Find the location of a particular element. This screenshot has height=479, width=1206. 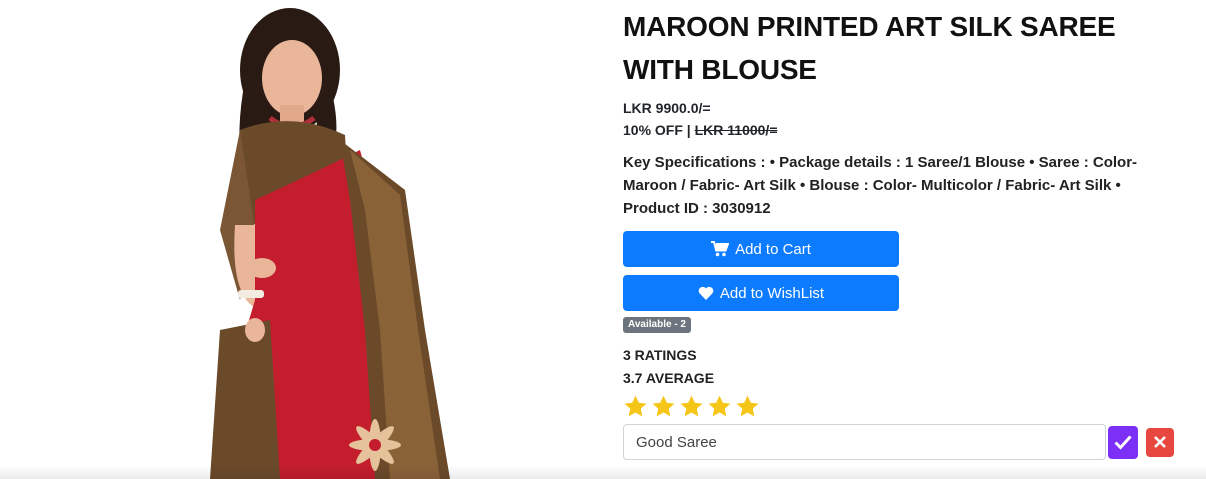

cancel-review-button is located at coordinates (1160, 442).